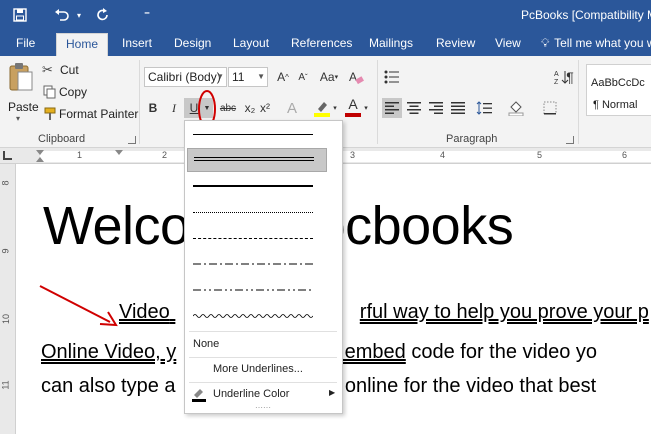 The image size is (651, 434). Describe the element at coordinates (484, 108) in the screenshot. I see `line-spacing-button` at that location.